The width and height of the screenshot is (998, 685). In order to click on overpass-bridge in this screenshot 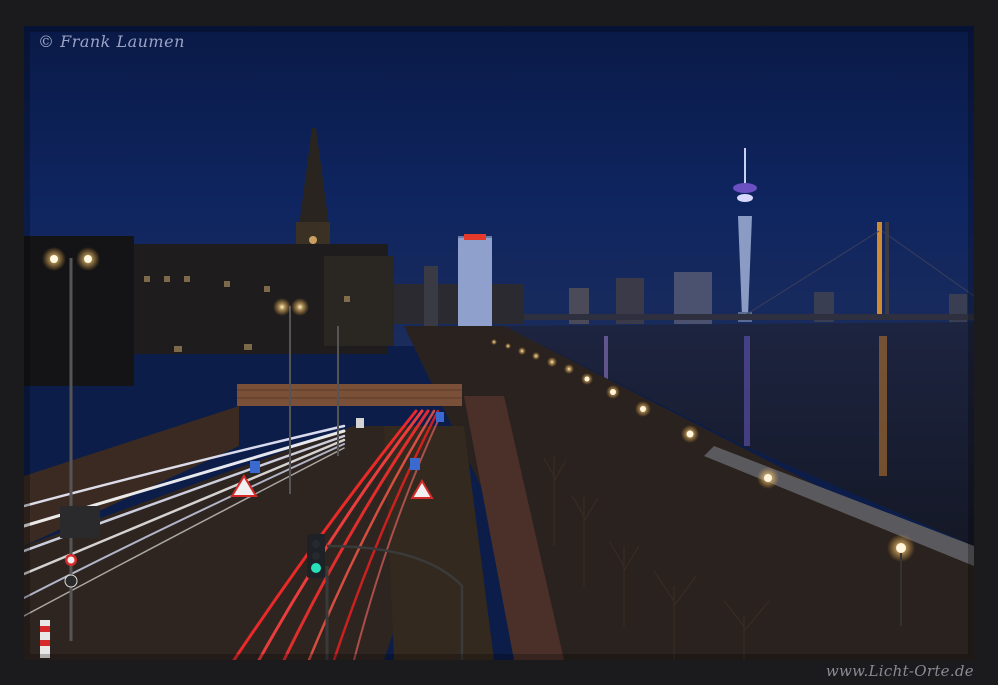, I will do `click(349, 395)`.